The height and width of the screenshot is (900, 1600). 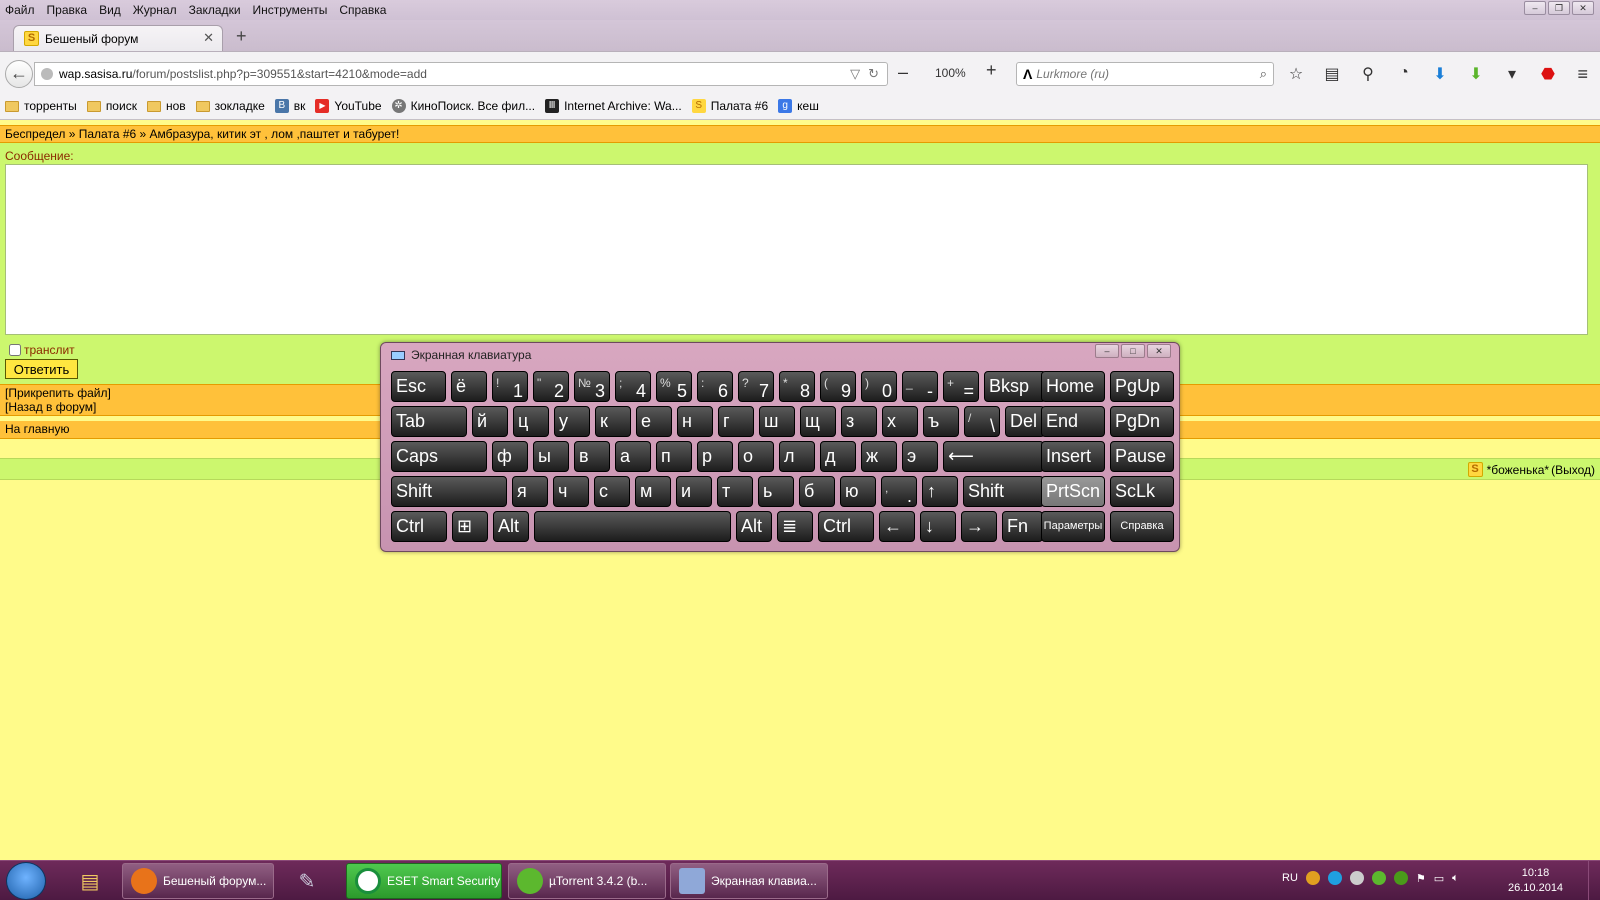 What do you see at coordinates (674, 456) in the screenshot?
I see `key-п: п` at bounding box center [674, 456].